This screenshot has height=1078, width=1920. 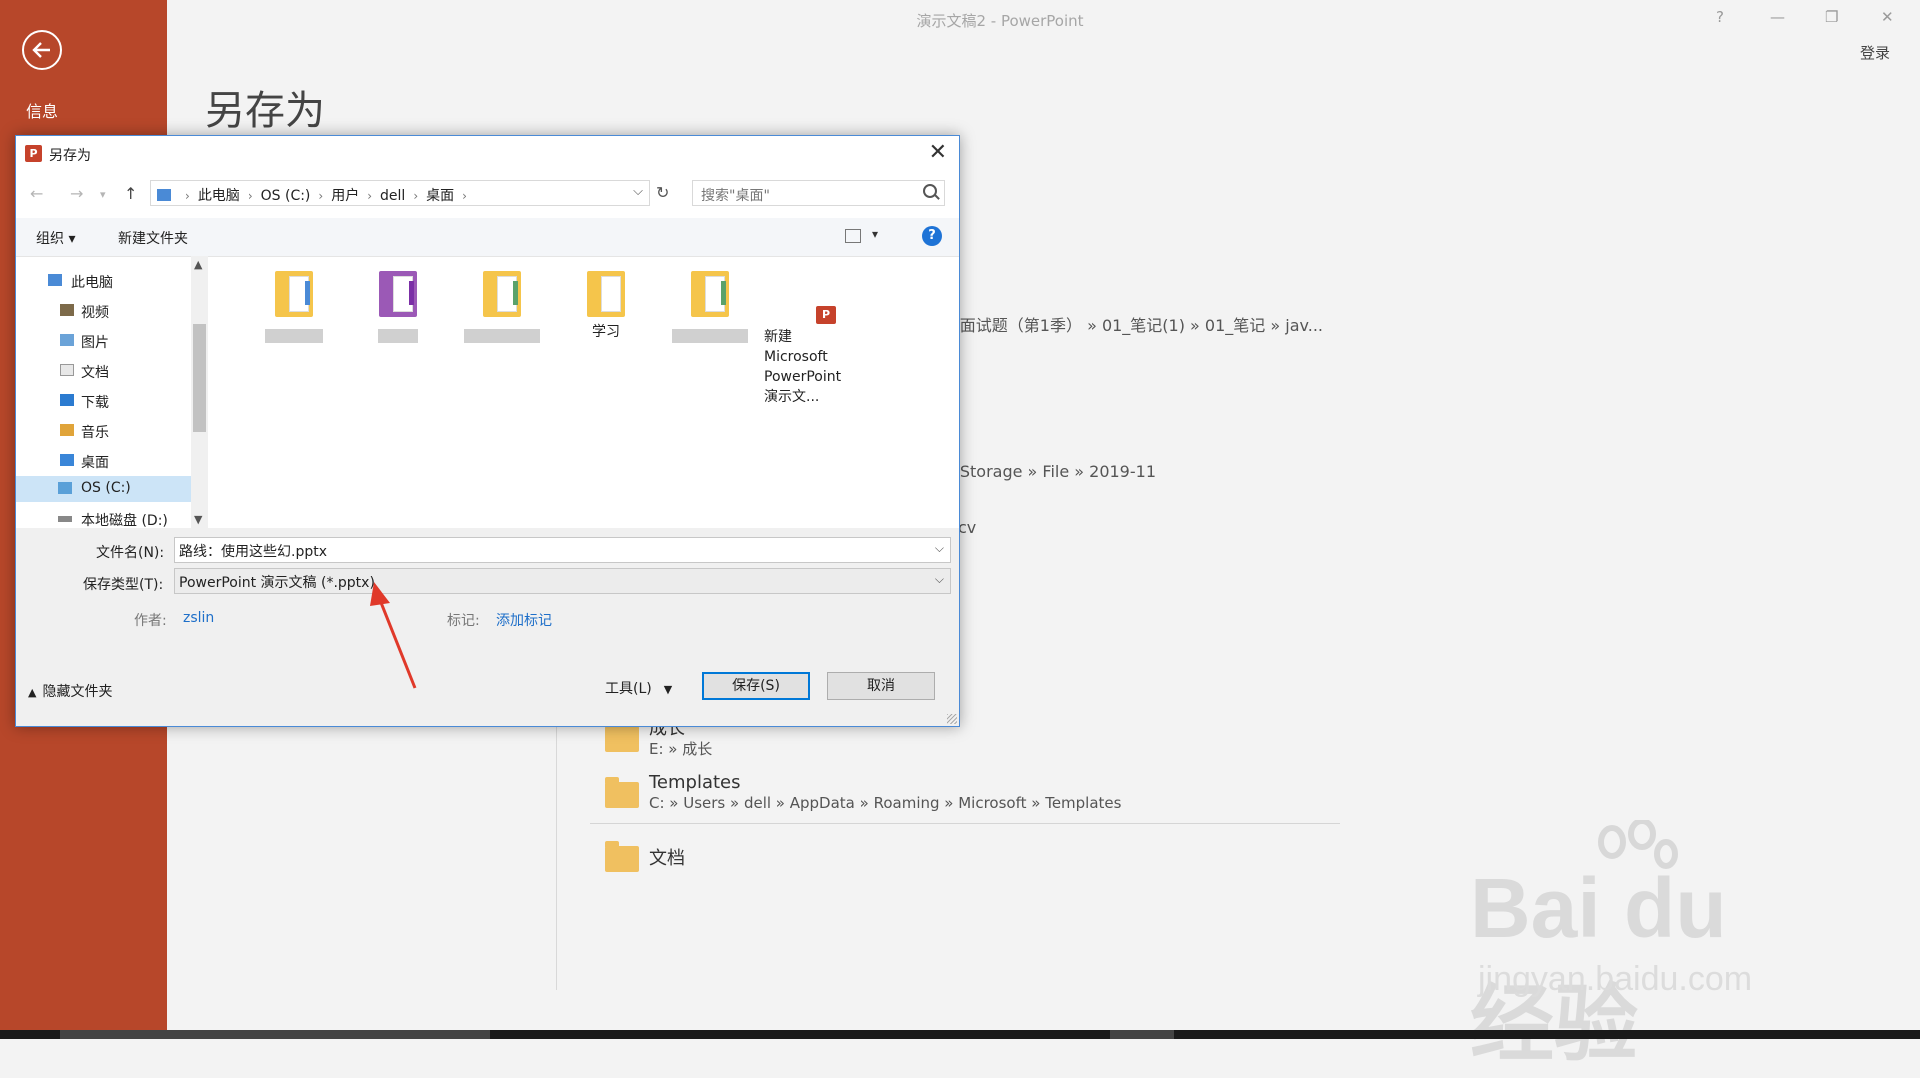 I want to click on tree-item-documents: 文档, so click(x=103, y=371).